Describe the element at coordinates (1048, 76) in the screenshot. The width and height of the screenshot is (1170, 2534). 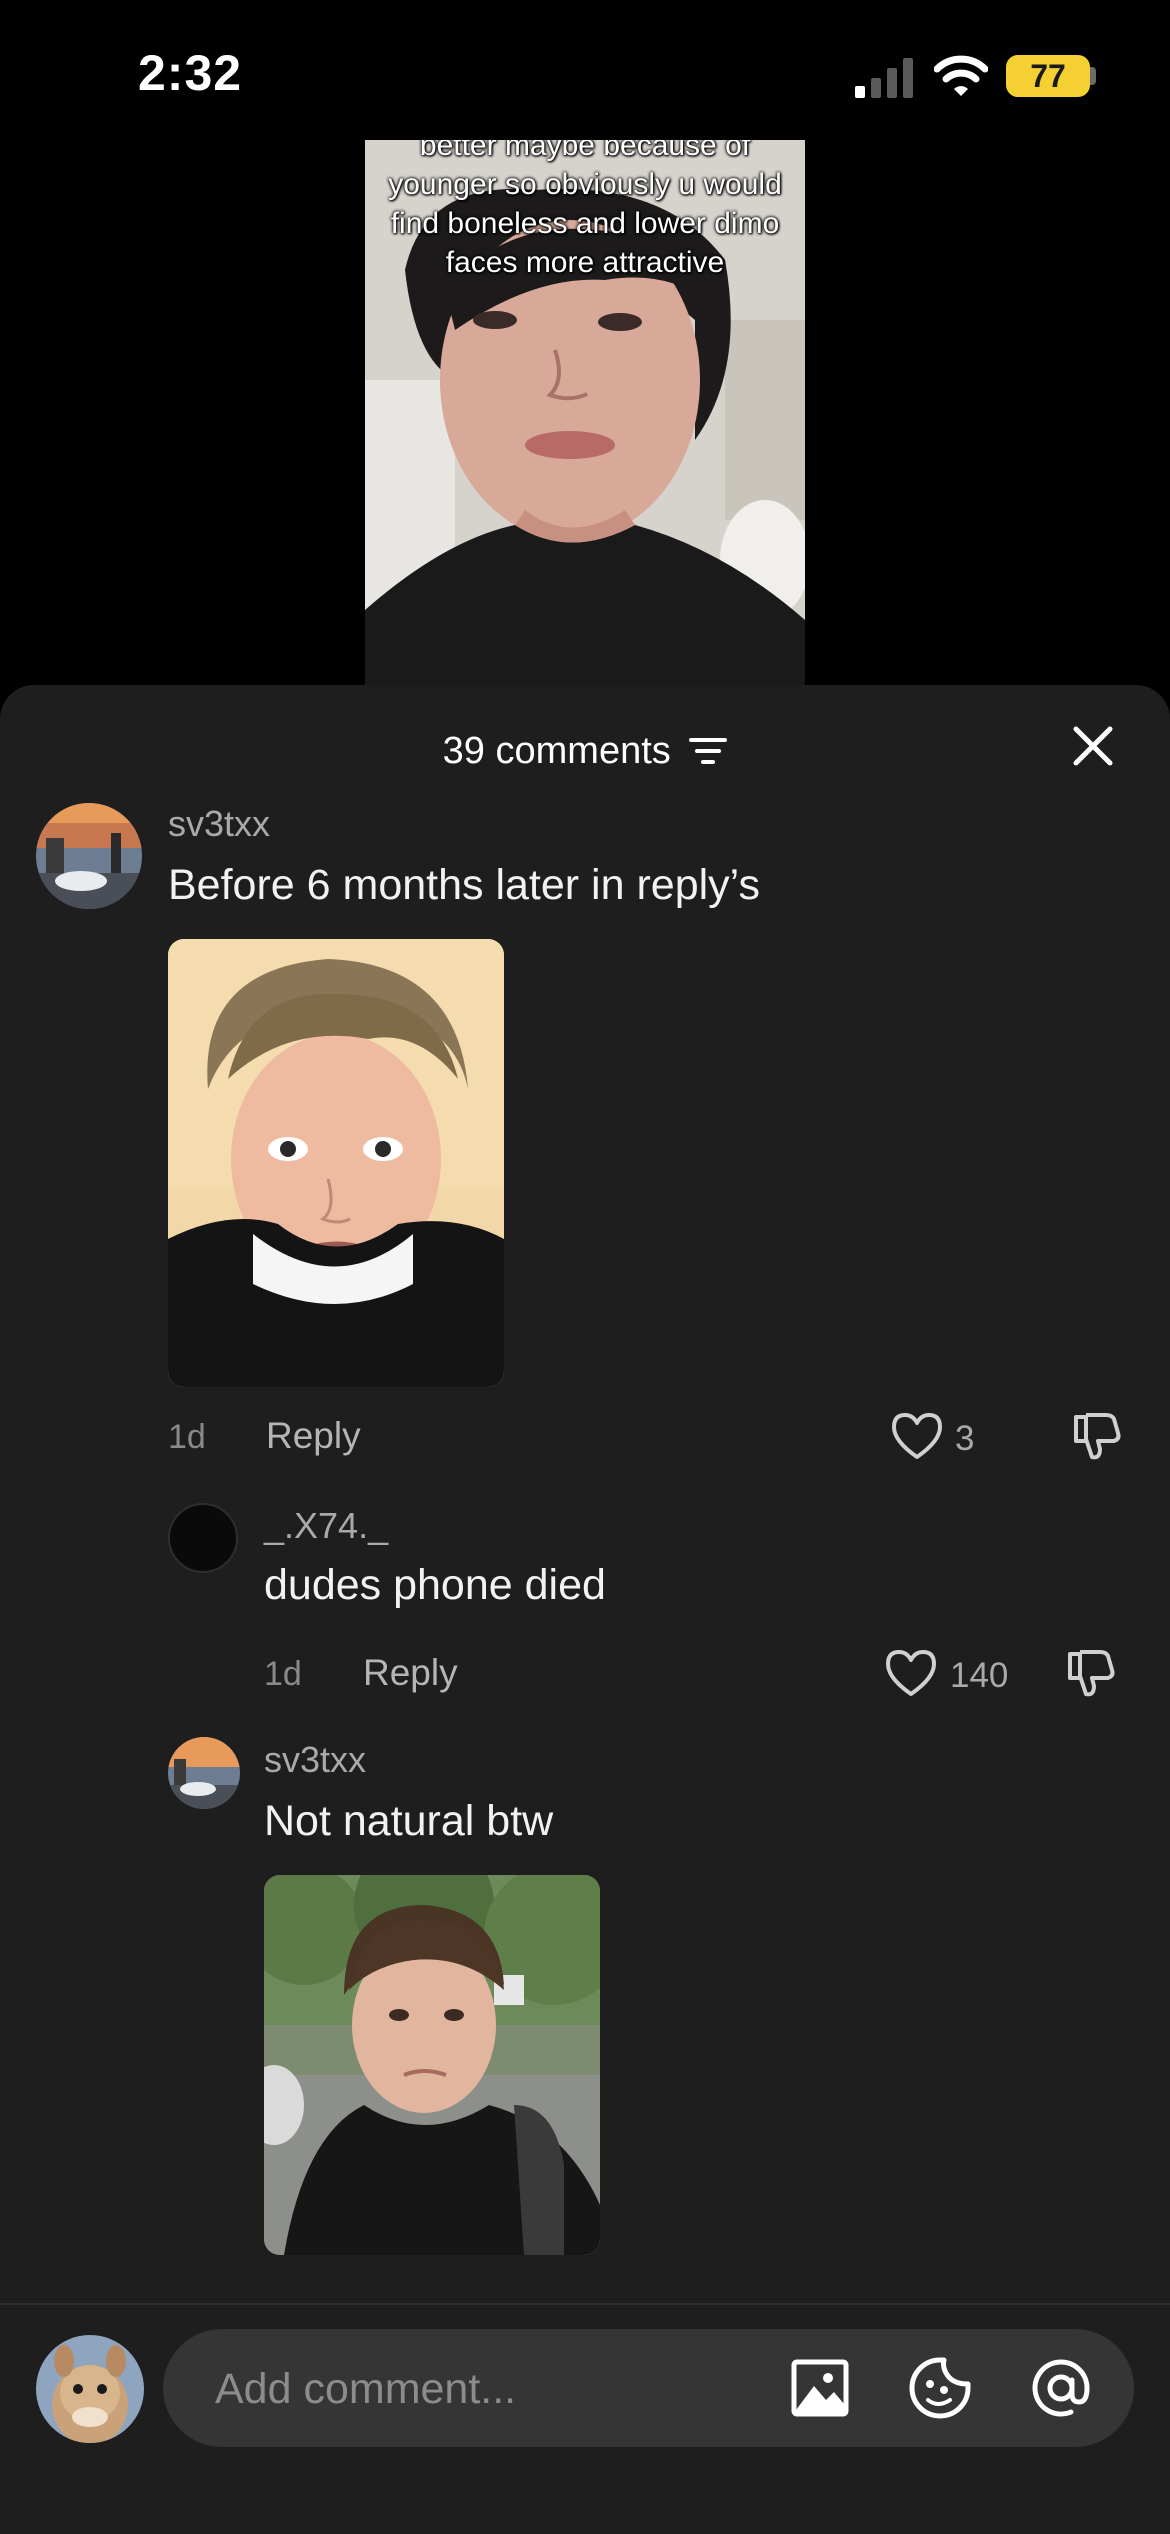
I see `battery-indicator: 77` at that location.